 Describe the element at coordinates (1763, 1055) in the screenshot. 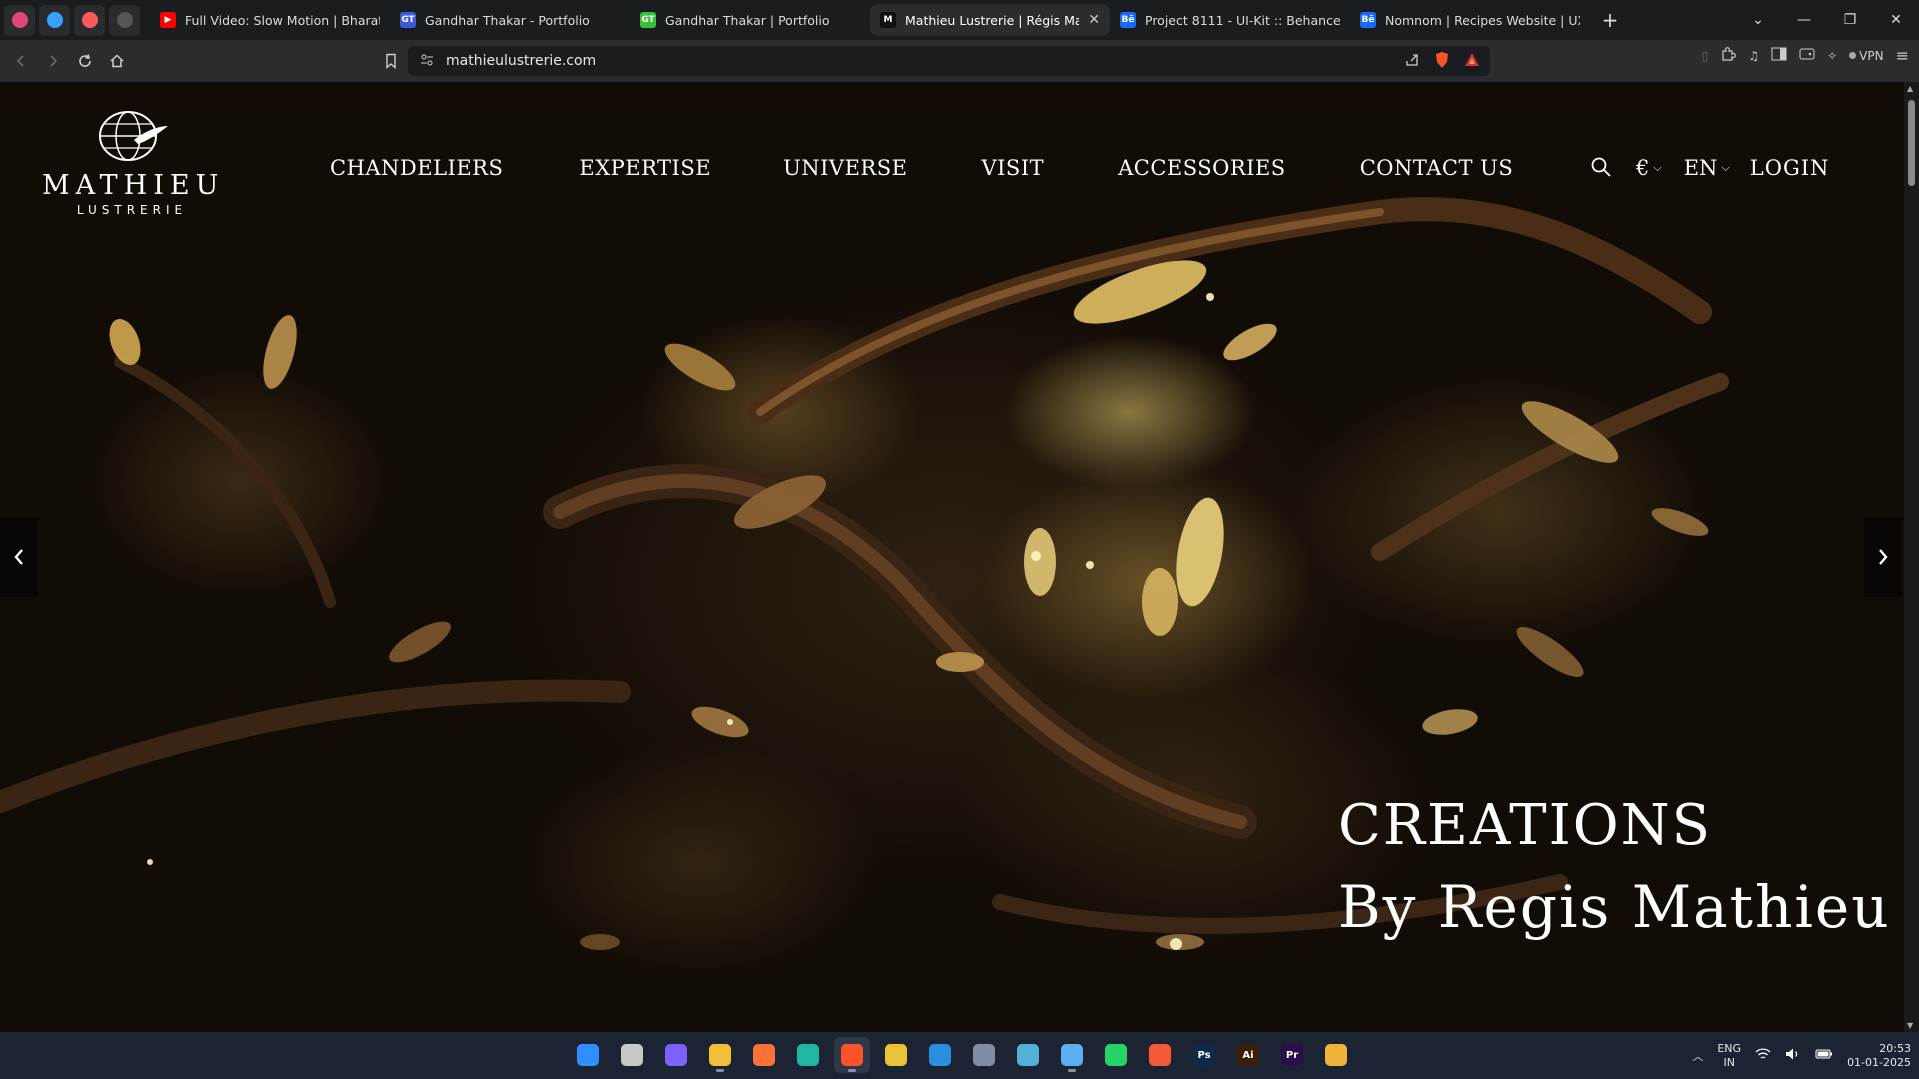

I see `wifi-icon` at that location.